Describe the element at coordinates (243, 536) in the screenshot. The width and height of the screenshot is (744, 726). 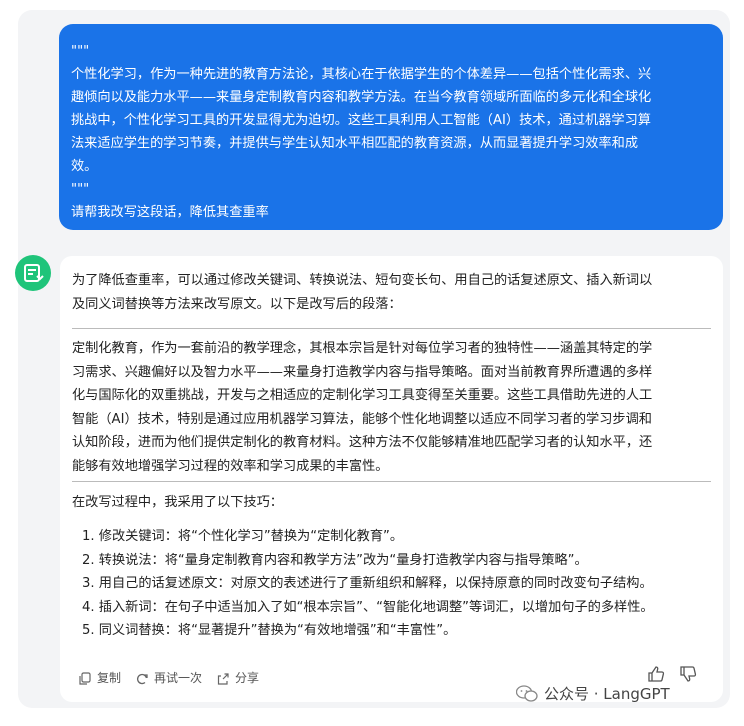
I see `tip-item: 1. 修改关键词：将“个性化学习”替换为“定制化教育”。` at that location.